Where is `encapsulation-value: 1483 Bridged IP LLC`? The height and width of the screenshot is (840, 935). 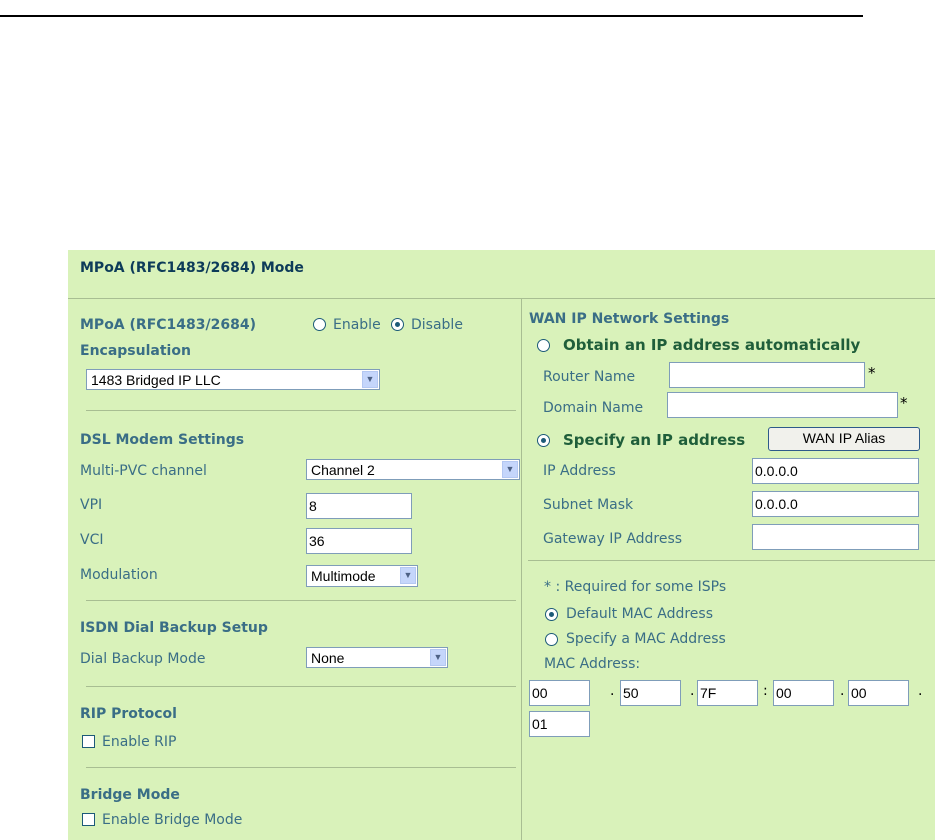
encapsulation-value: 1483 Bridged IP LLC is located at coordinates (156, 380).